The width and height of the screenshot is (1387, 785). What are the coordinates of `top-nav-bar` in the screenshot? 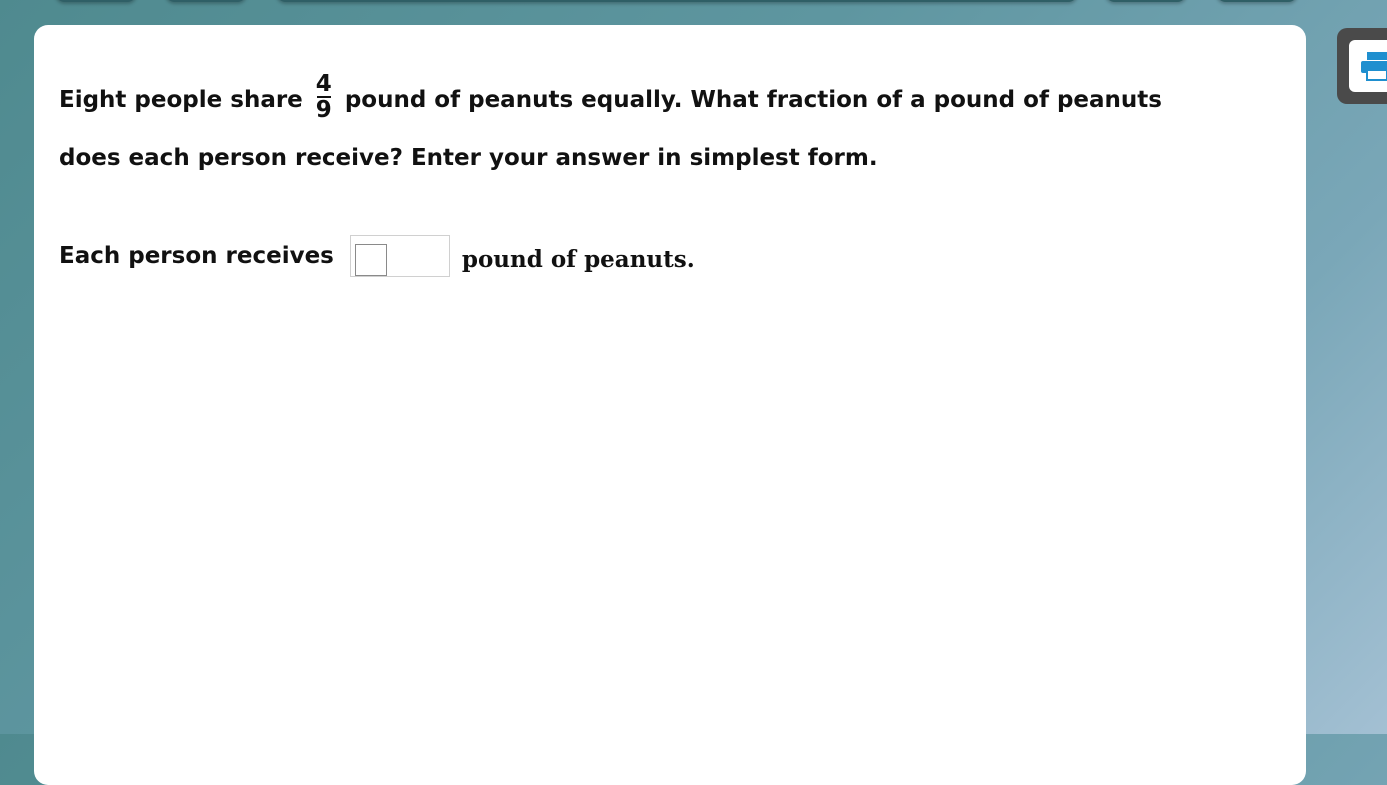 It's located at (677, 1).